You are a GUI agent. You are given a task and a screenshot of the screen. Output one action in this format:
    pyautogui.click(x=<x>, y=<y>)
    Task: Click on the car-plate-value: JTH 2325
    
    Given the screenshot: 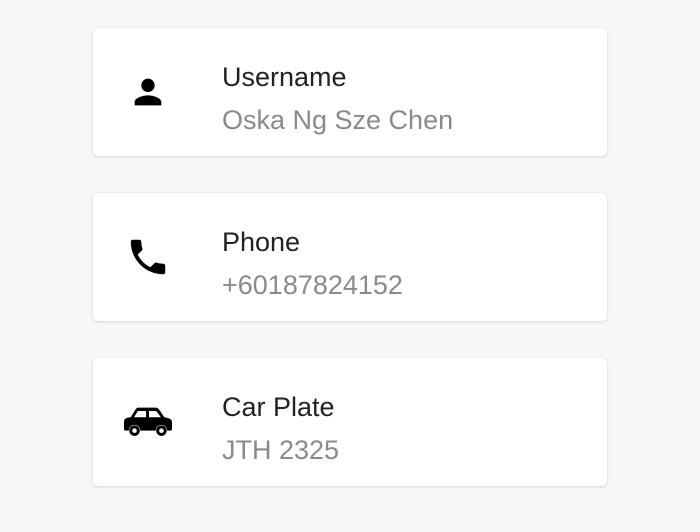 What is the action you would take?
    pyautogui.click(x=281, y=450)
    